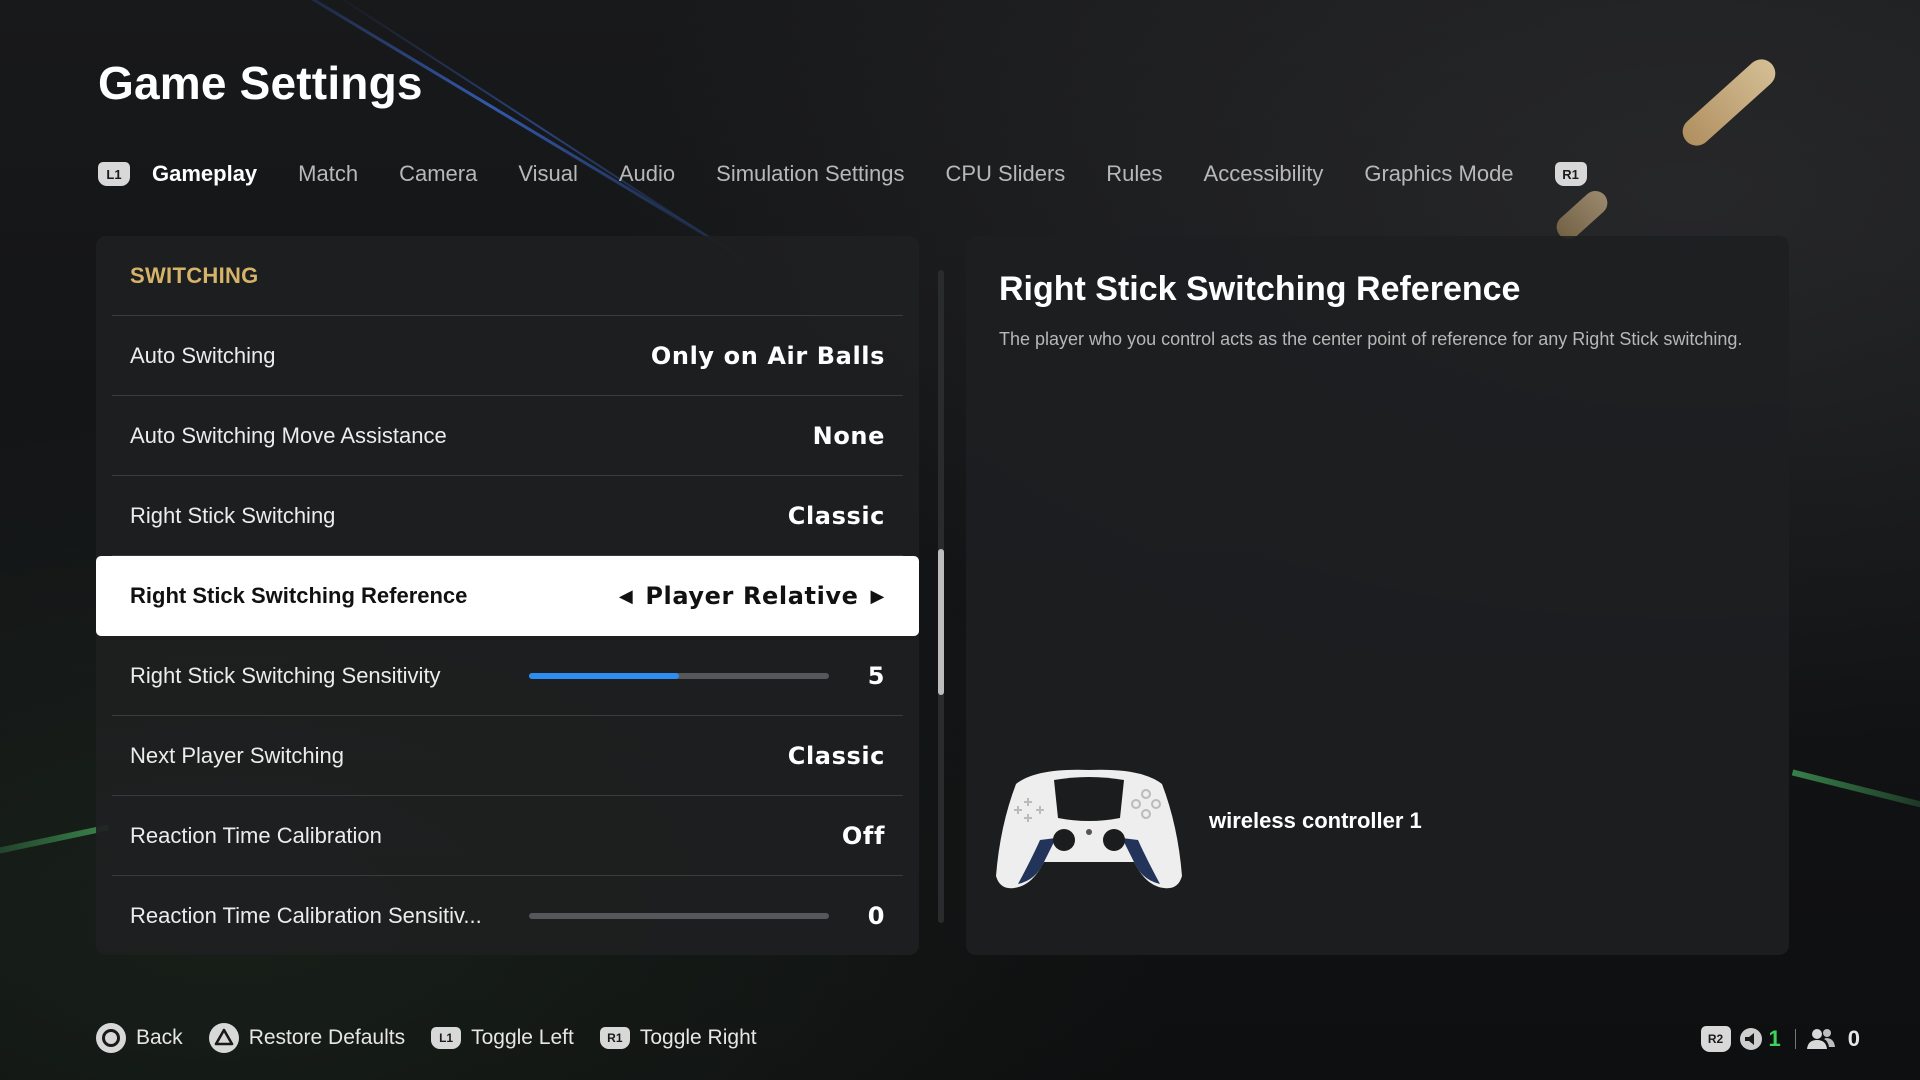 Image resolution: width=1920 pixels, height=1080 pixels. What do you see at coordinates (1260, 289) in the screenshot?
I see `description-title: Right Stick Switching Reference` at bounding box center [1260, 289].